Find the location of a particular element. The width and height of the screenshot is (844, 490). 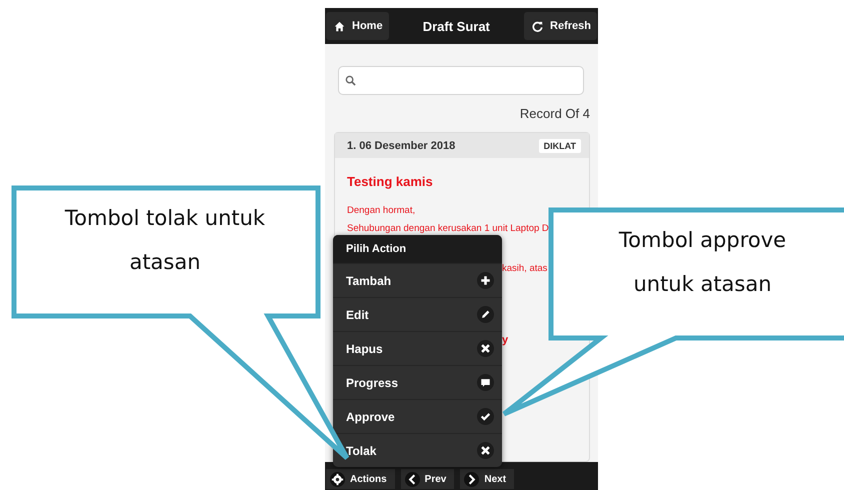

letter-text: kasih, atas is located at coordinates (525, 268).